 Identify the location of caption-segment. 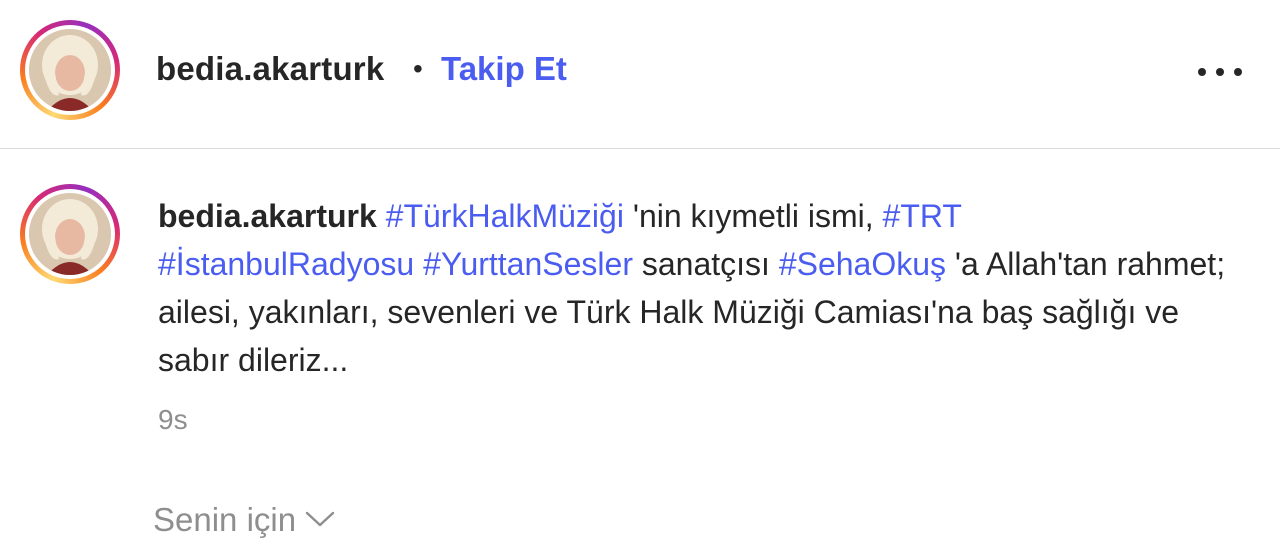
(418, 264).